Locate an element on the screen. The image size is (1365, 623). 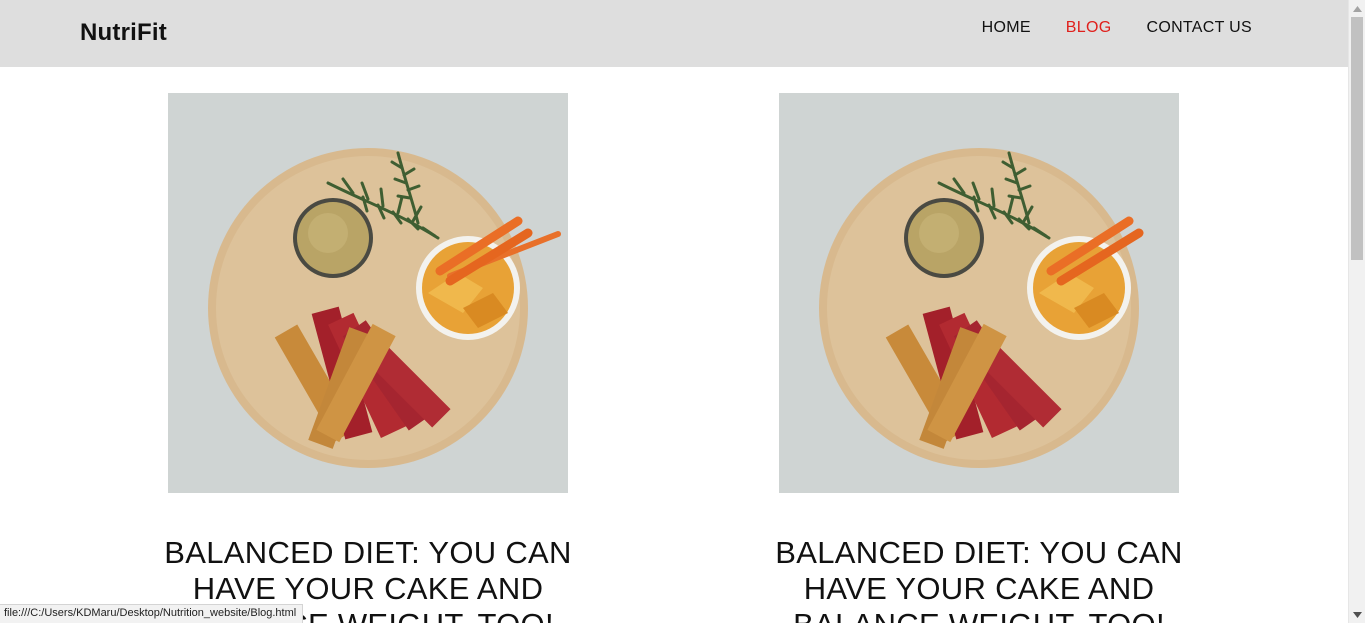
scroll-up-arrow-icon is located at coordinates (1357, 8).